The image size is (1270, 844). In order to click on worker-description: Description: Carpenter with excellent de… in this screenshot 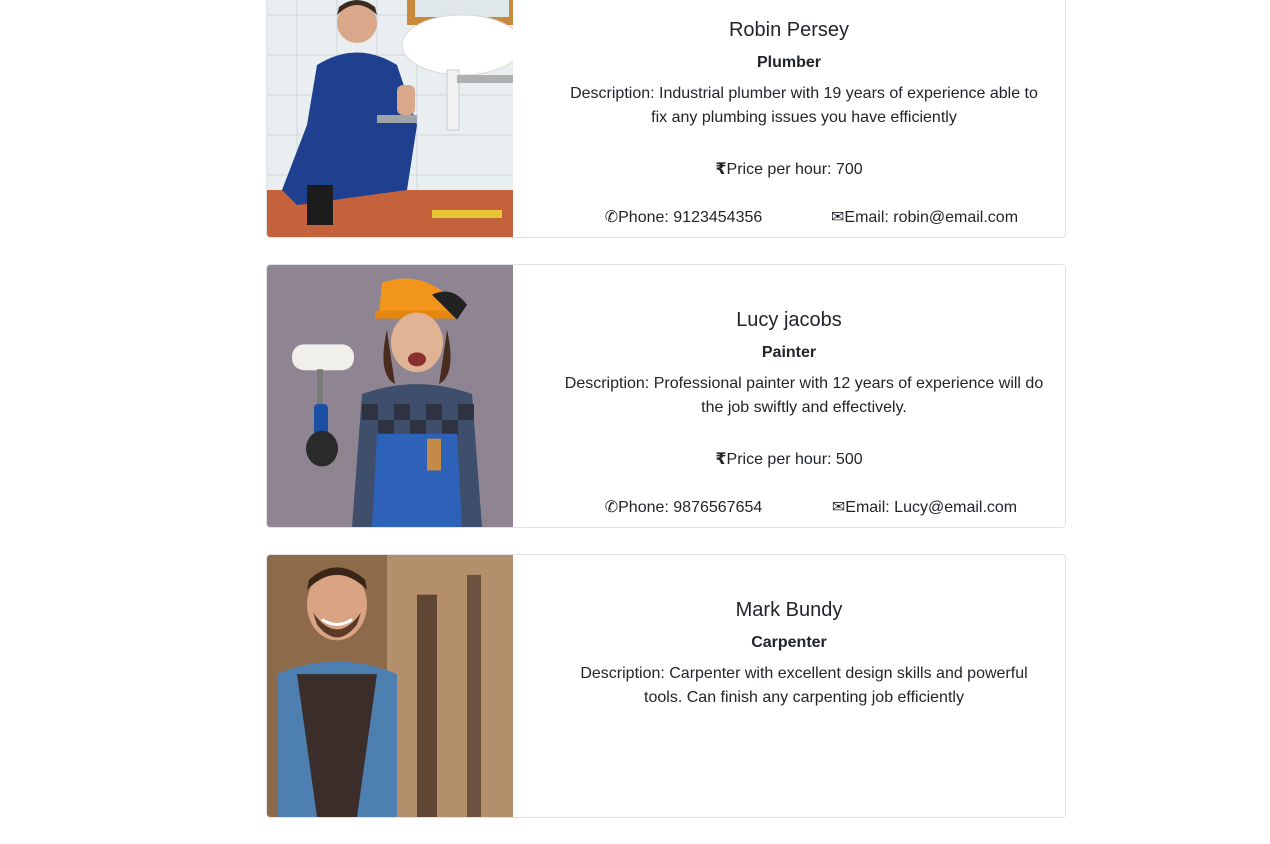, I will do `click(804, 685)`.